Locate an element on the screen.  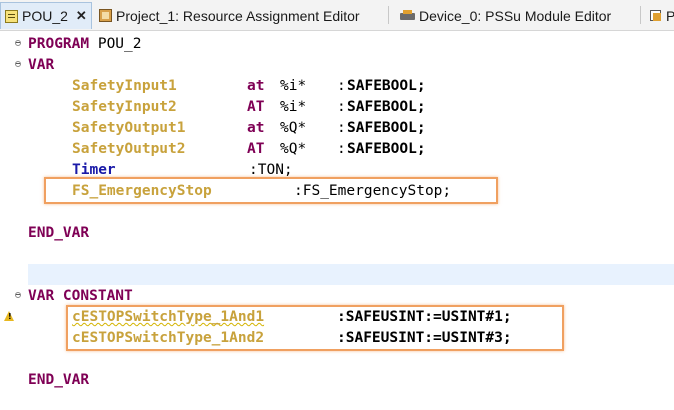
tab-pou-2: POU_2 ✕ is located at coordinates (46, 15).